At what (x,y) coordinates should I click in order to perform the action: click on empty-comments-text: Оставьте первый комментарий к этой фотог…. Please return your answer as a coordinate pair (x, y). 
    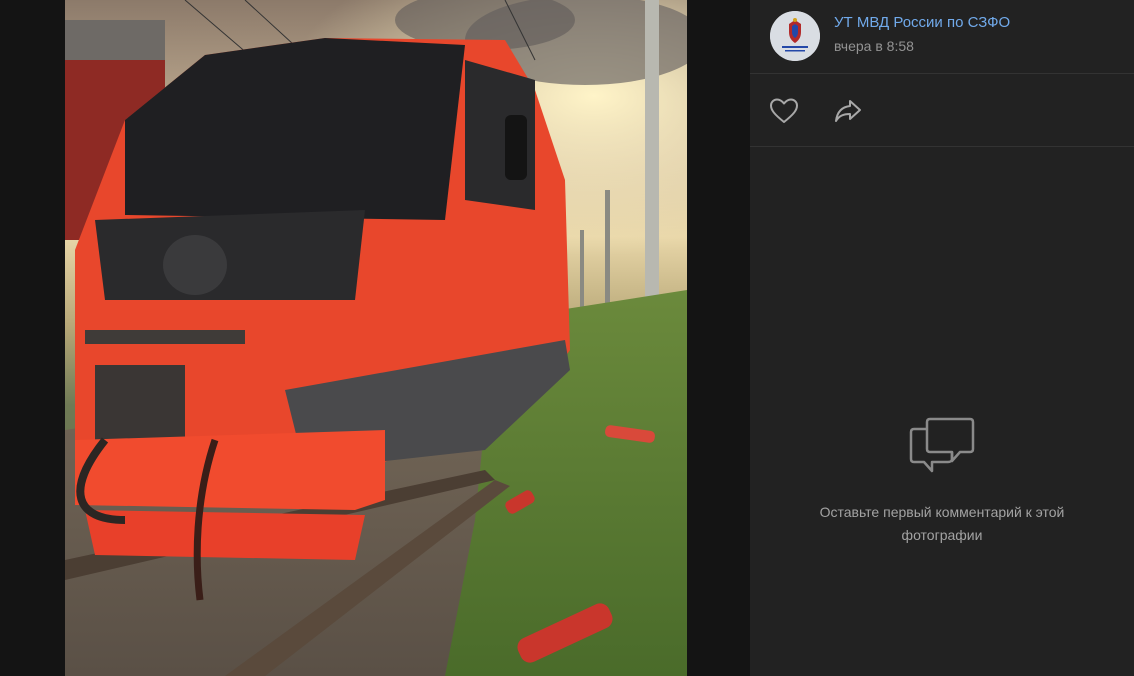
    Looking at the image, I should click on (942, 523).